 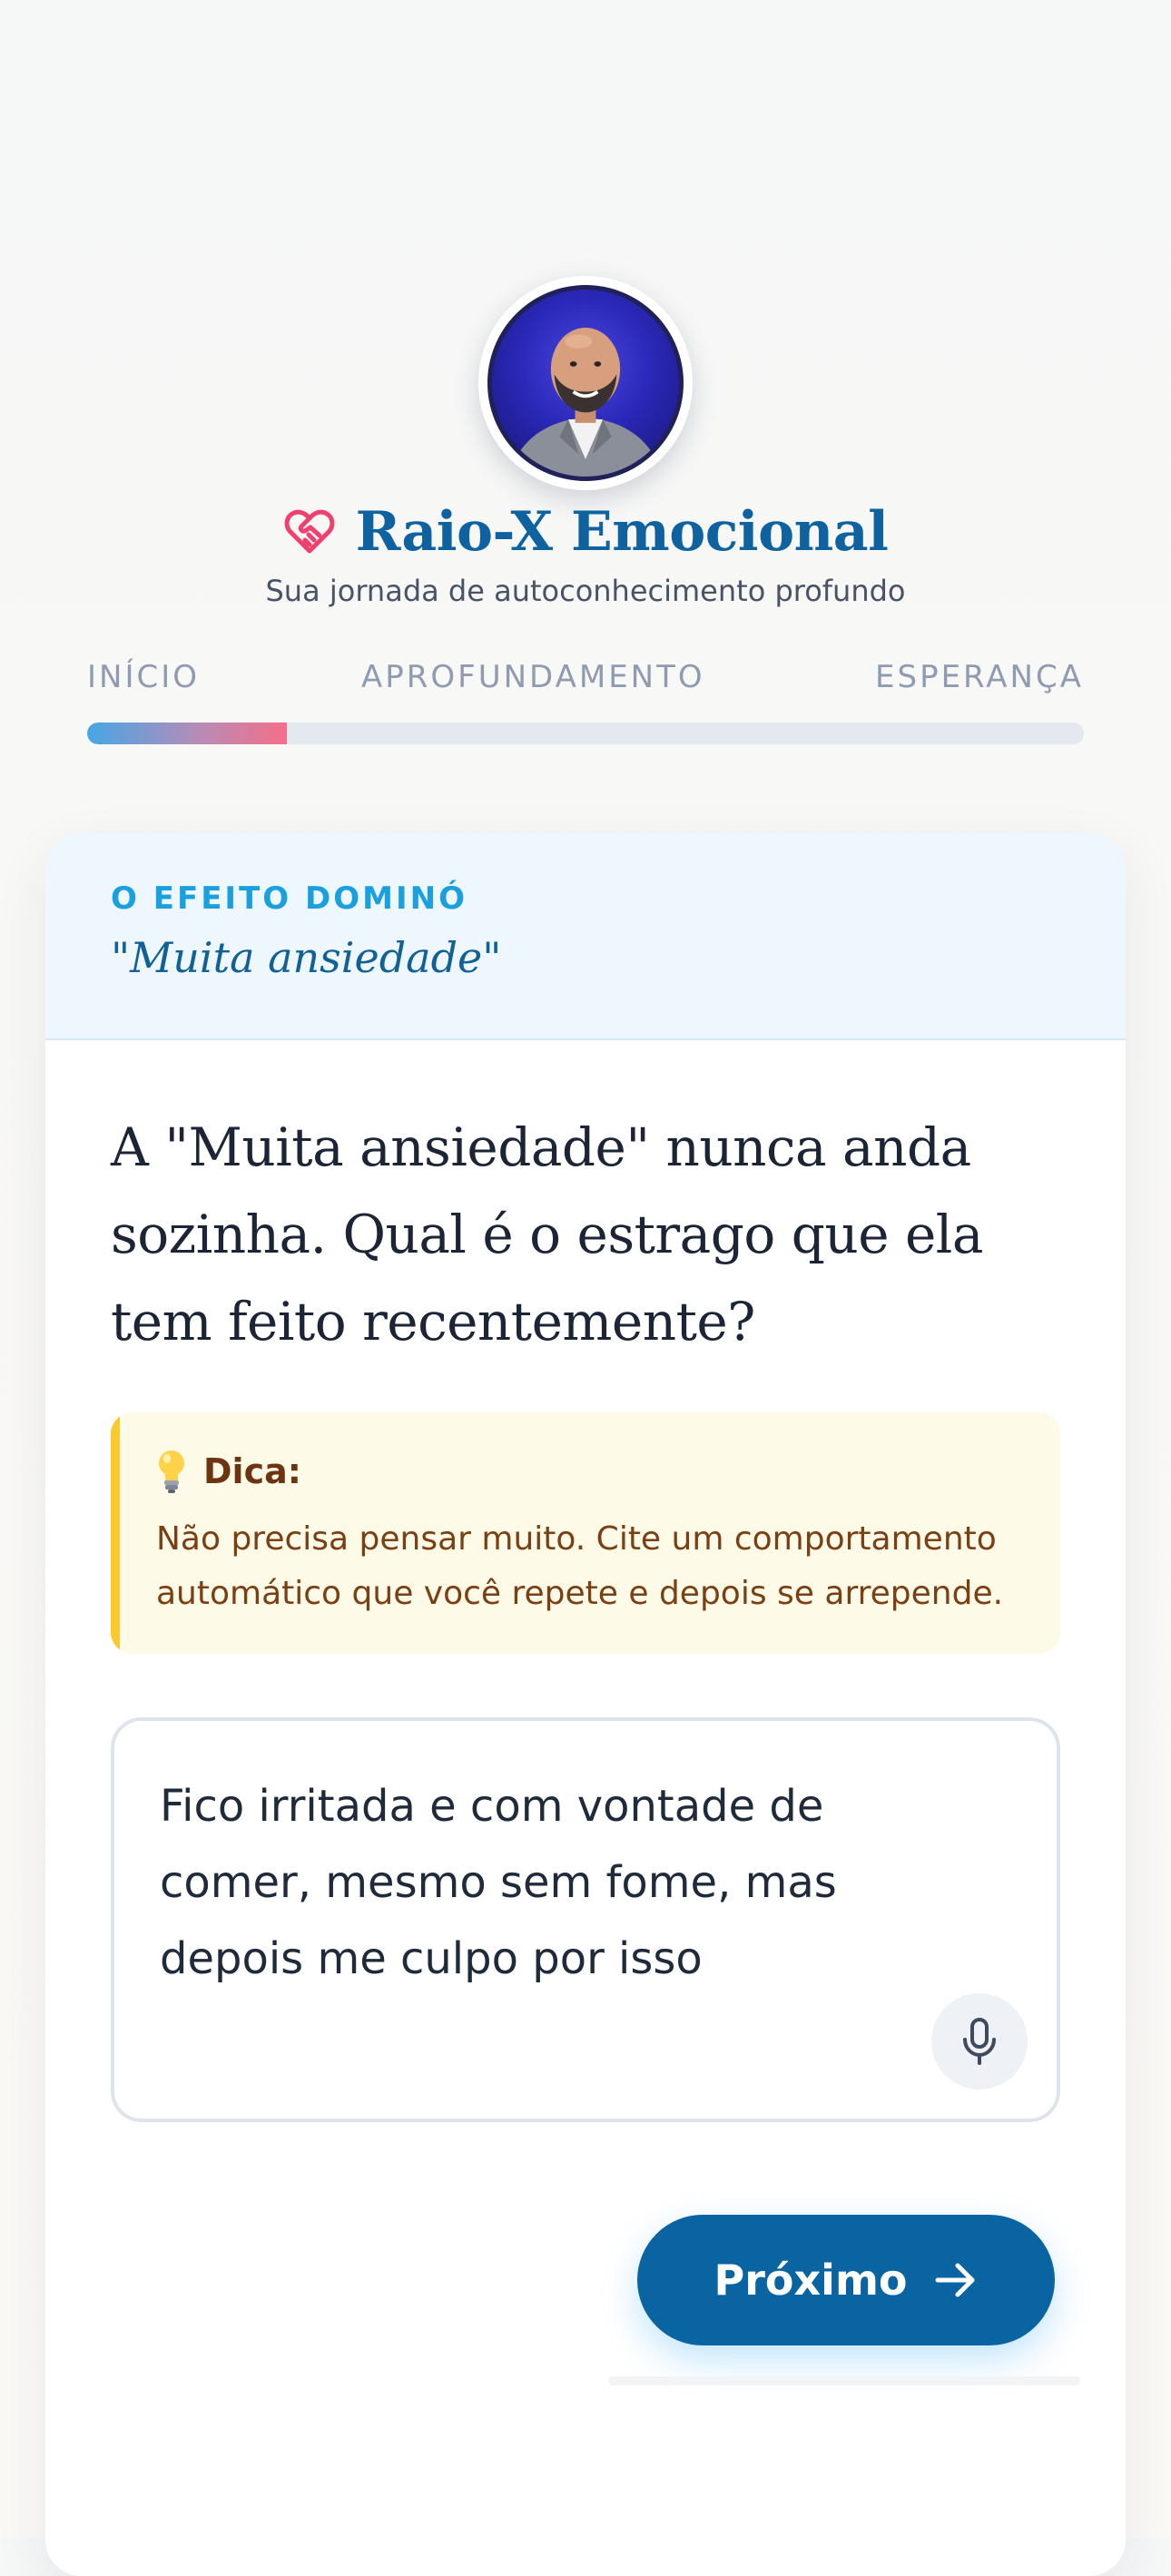 What do you see at coordinates (811, 2280) in the screenshot?
I see `next-button-label: Próximo` at bounding box center [811, 2280].